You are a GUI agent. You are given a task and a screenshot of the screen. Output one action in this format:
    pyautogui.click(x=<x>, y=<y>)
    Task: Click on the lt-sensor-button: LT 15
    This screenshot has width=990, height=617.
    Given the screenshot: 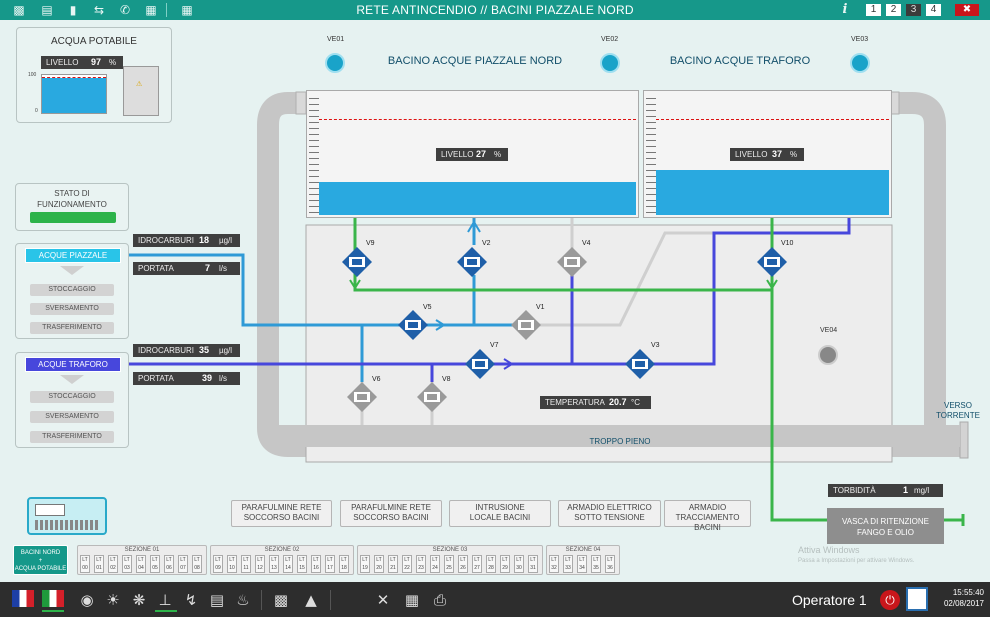 What is the action you would take?
    pyautogui.click(x=302, y=564)
    